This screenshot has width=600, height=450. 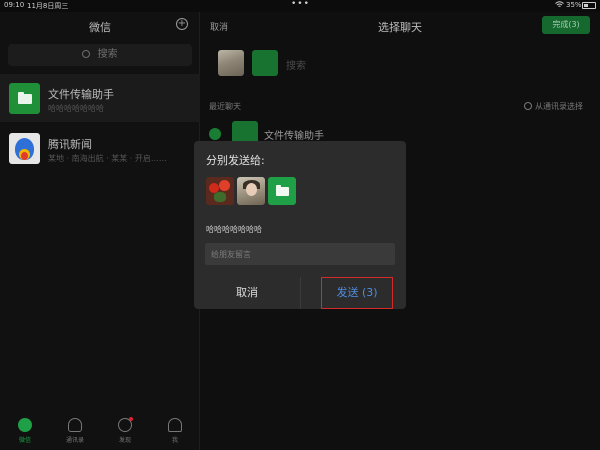 What do you see at coordinates (100, 433) in the screenshot?
I see `tab-bar: 微信 通讯录 发现 我` at bounding box center [100, 433].